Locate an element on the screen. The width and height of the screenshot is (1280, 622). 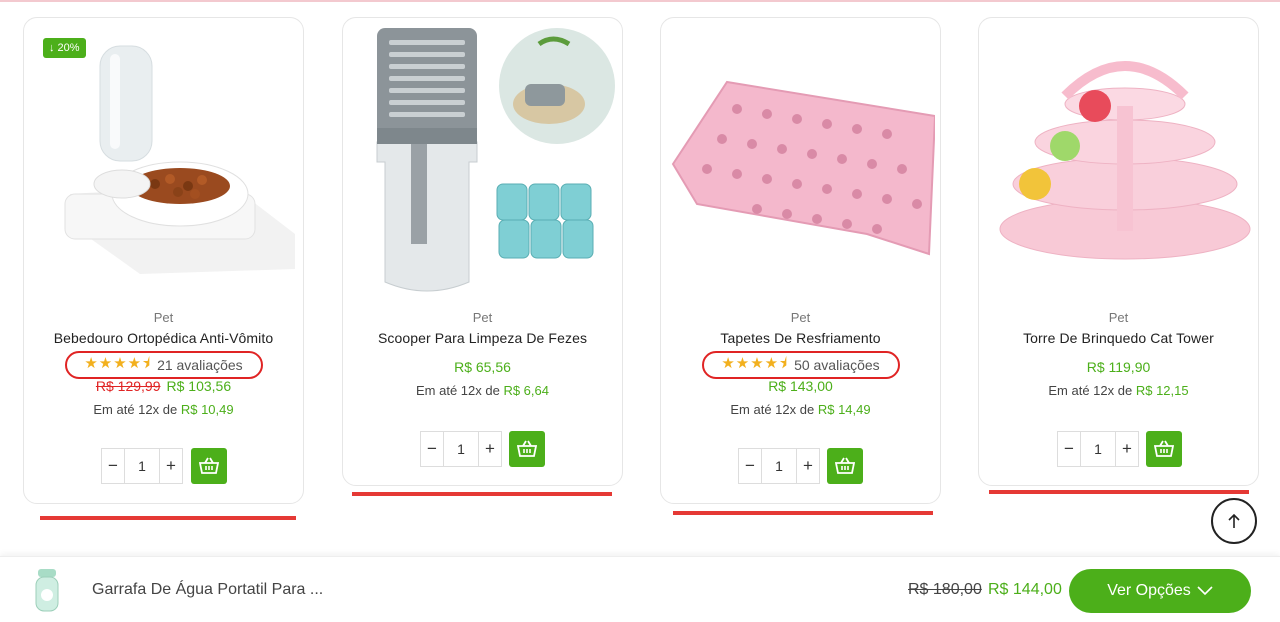
current-price: R$ 119,90 is located at coordinates (1118, 367).